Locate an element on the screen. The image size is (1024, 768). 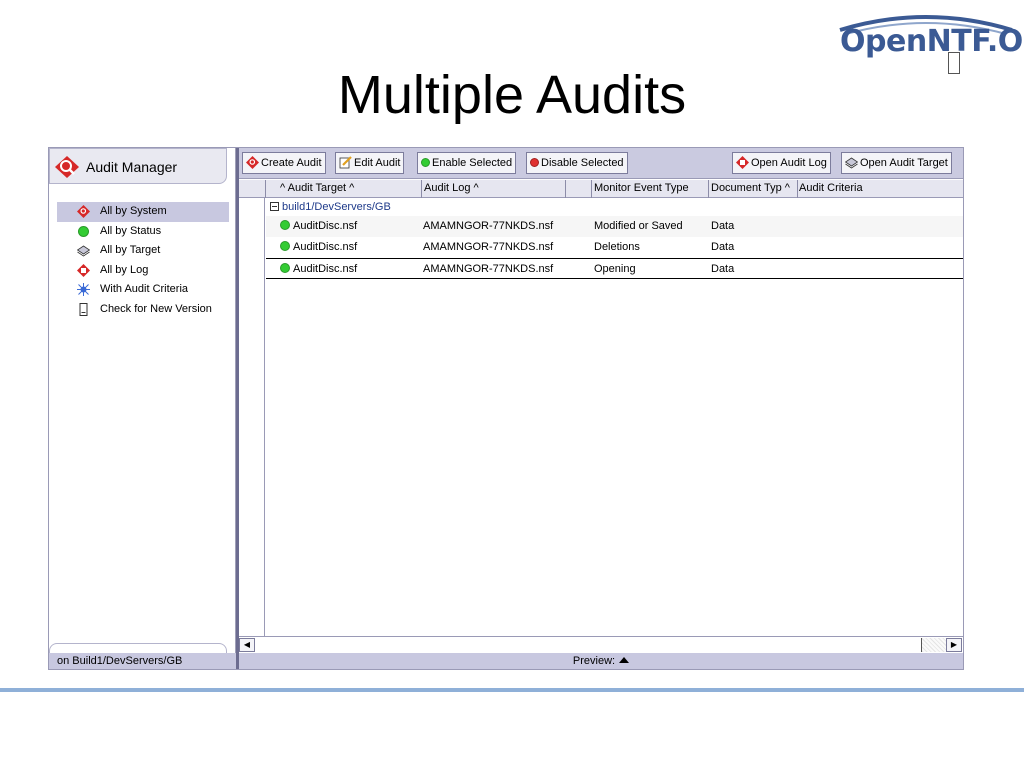
green-dot-icon is located at coordinates (425, 162).